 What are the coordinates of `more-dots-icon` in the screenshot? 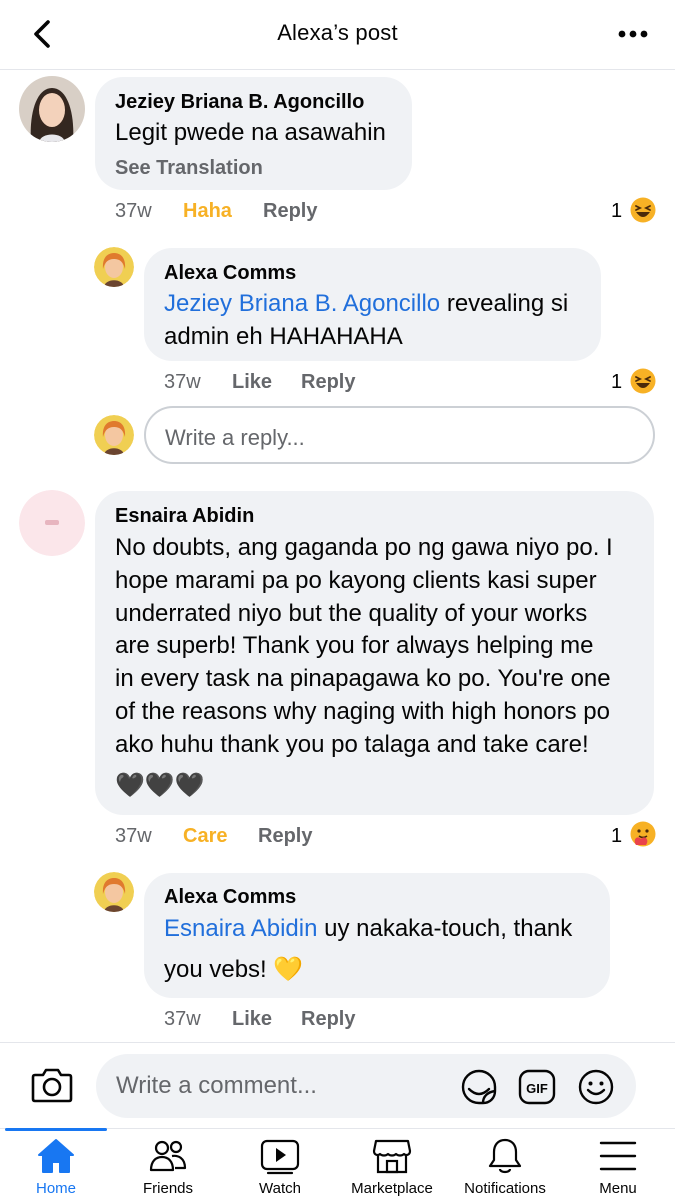 It's located at (633, 34).